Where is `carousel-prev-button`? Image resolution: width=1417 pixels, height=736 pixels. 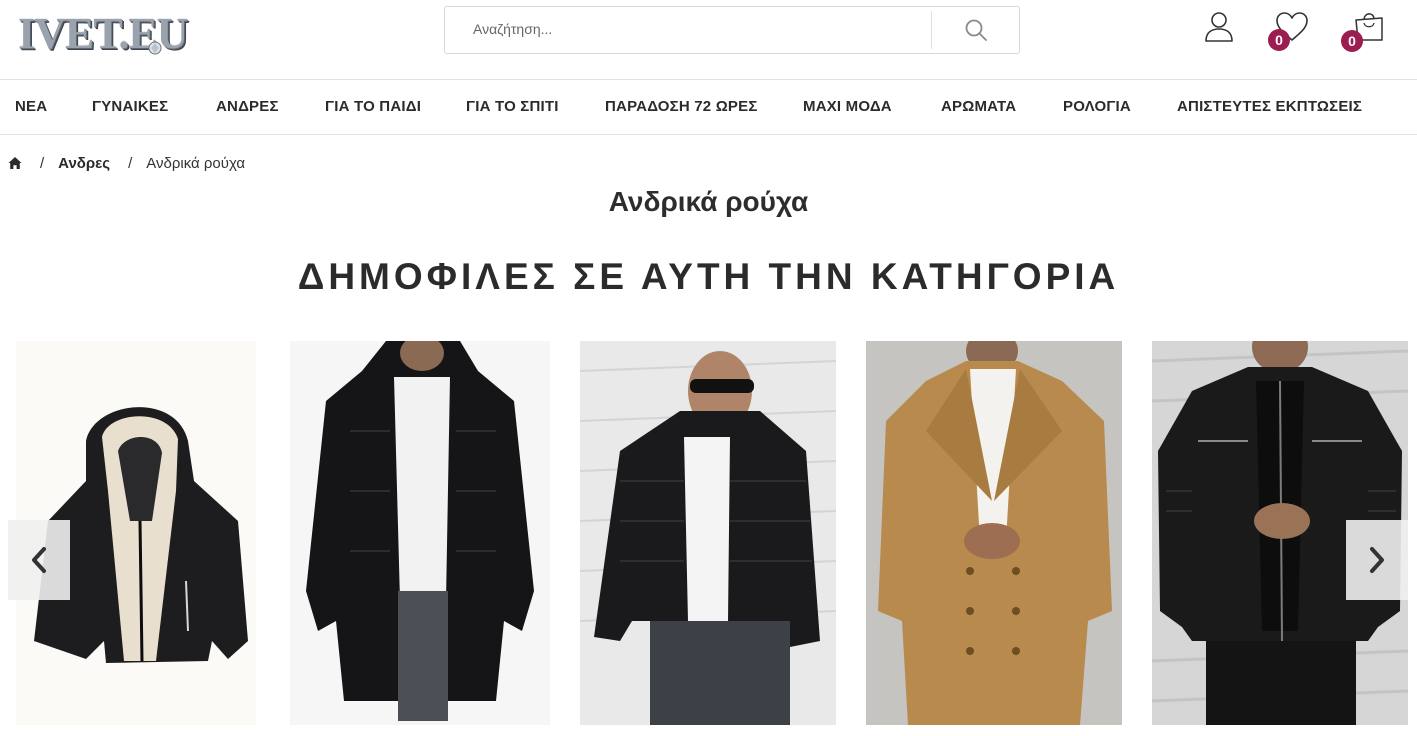
carousel-prev-button is located at coordinates (39, 560).